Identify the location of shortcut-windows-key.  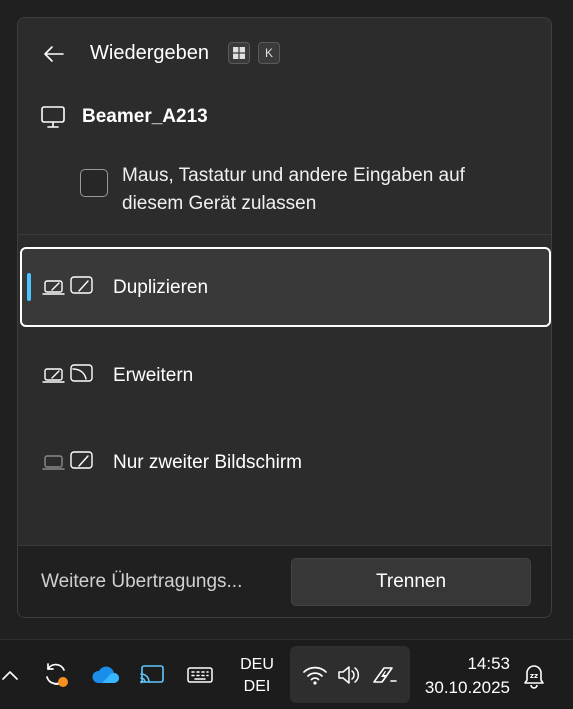
(239, 53).